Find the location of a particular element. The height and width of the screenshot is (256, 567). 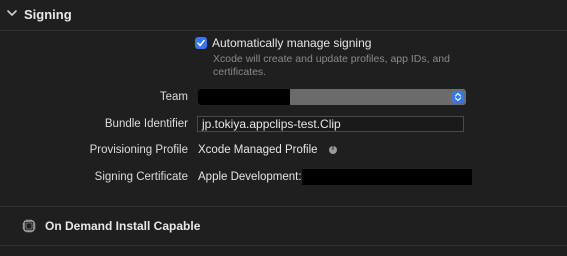

provisioning-profile-label: Provisioning Profile is located at coordinates (138, 150).